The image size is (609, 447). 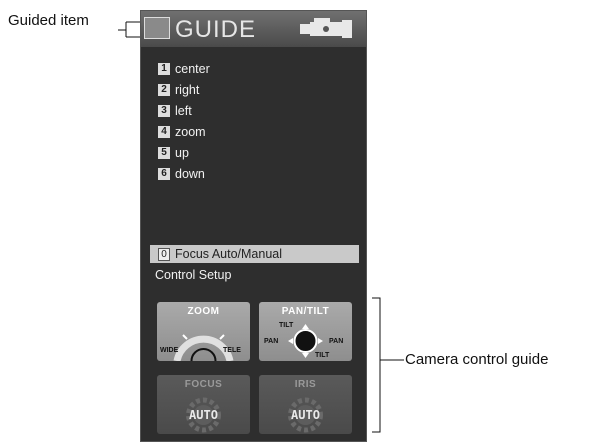 I want to click on iris-gear-icon, so click(x=305, y=415).